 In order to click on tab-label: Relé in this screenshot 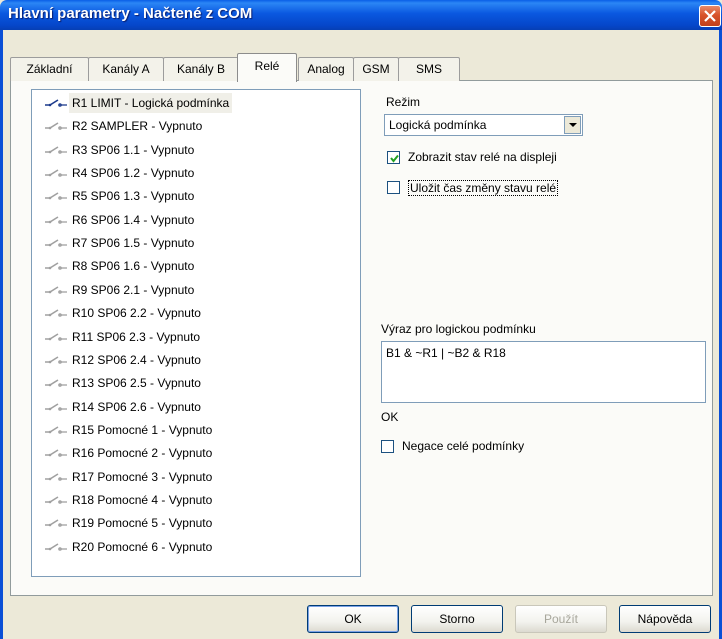, I will do `click(267, 66)`.